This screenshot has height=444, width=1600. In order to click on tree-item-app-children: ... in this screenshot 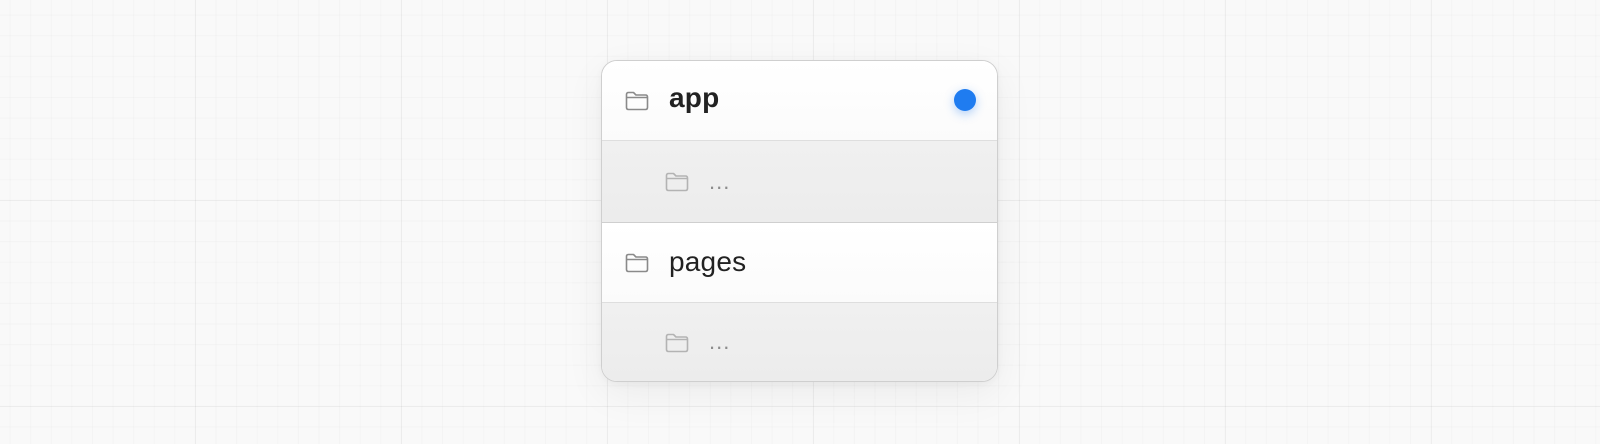, I will do `click(799, 182)`.